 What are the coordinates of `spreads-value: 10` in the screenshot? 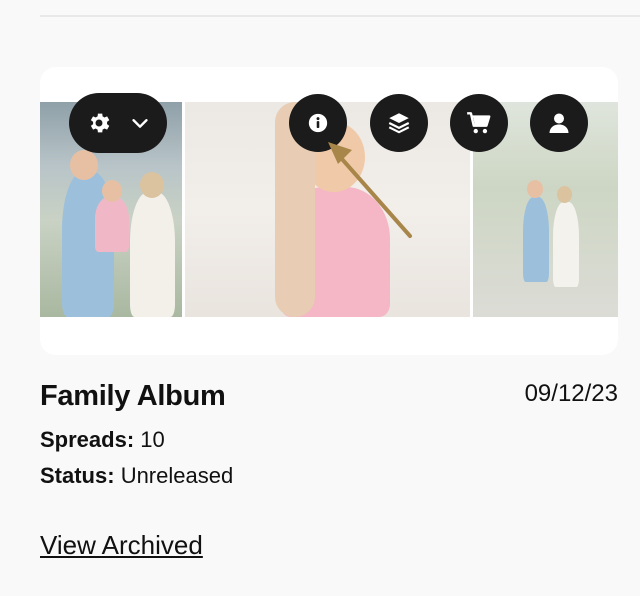 It's located at (152, 439).